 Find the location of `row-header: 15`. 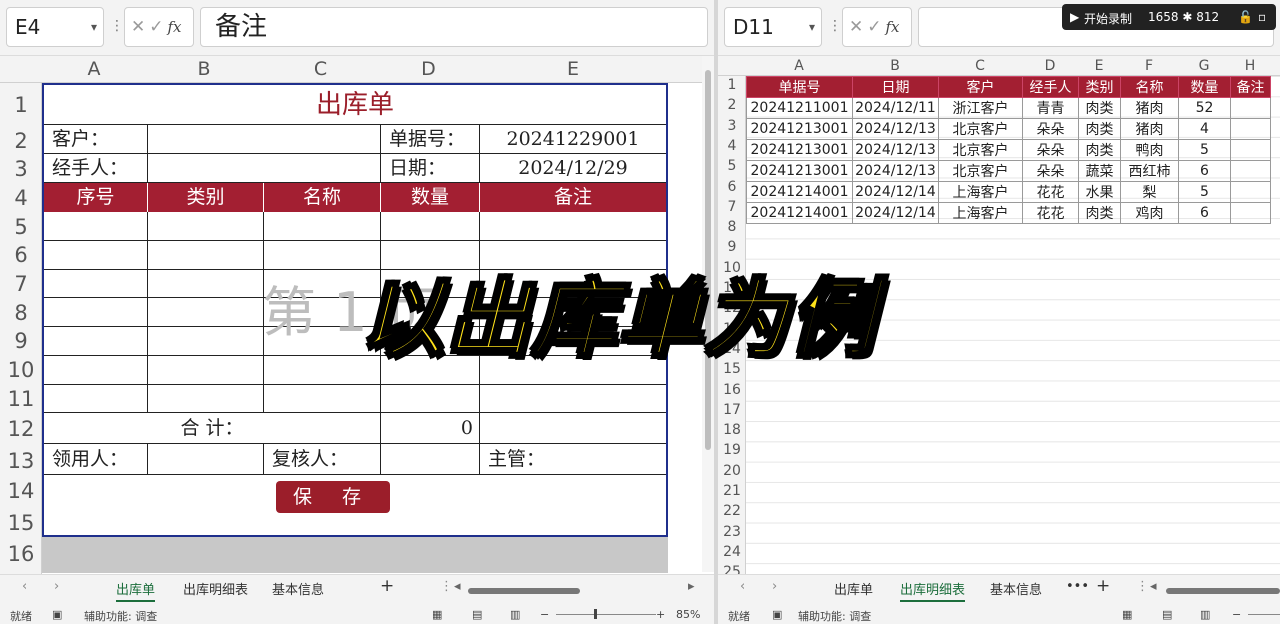

row-header: 15 is located at coordinates (21, 523).